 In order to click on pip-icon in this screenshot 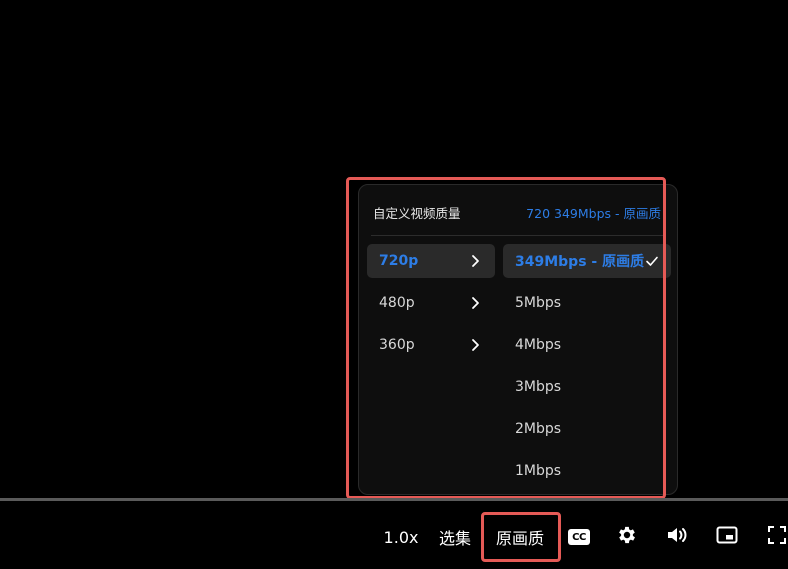, I will do `click(727, 537)`.